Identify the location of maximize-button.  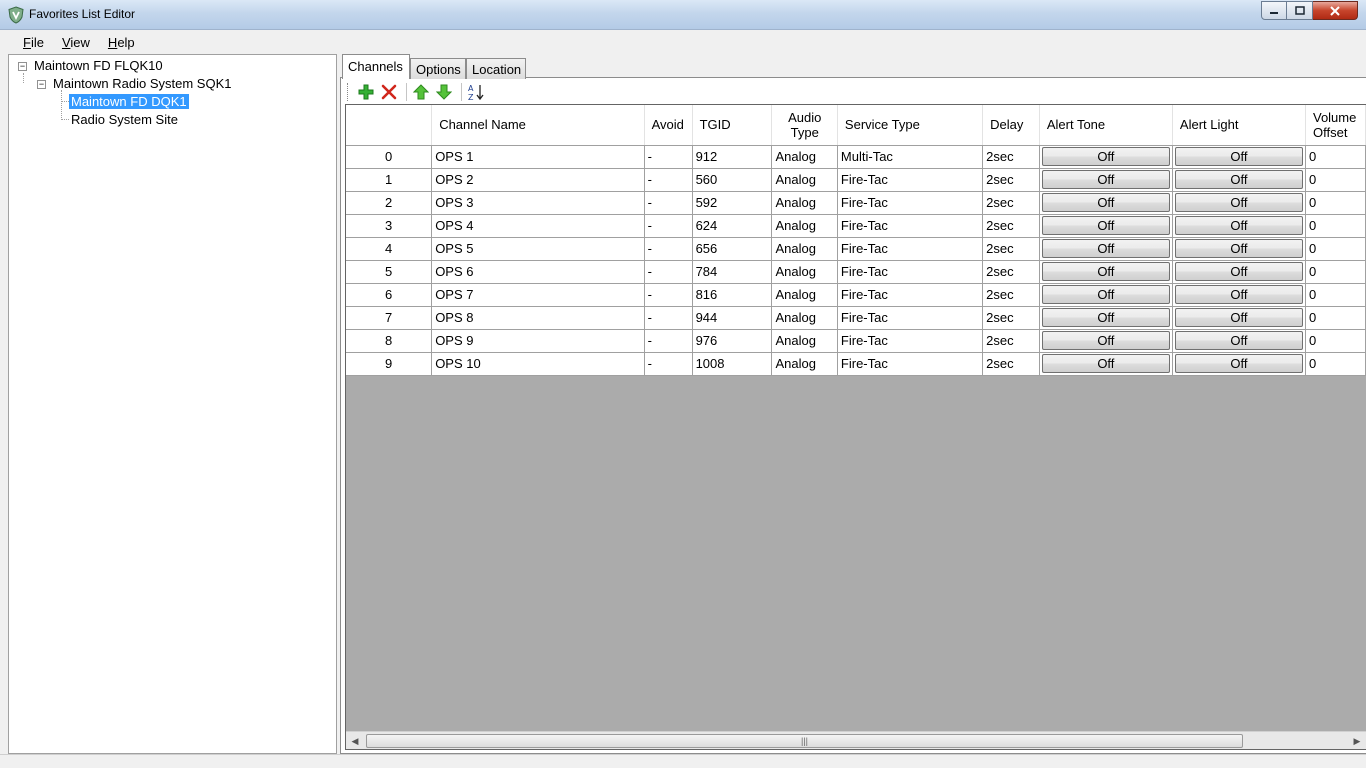
(1300, 10).